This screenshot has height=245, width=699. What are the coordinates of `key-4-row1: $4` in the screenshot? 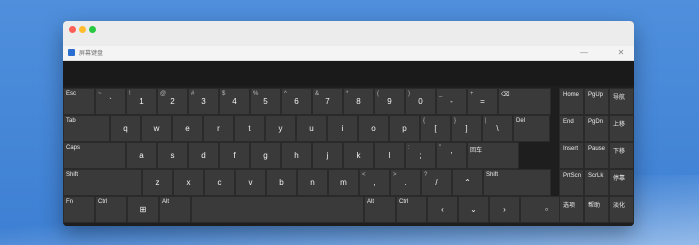 It's located at (234, 101).